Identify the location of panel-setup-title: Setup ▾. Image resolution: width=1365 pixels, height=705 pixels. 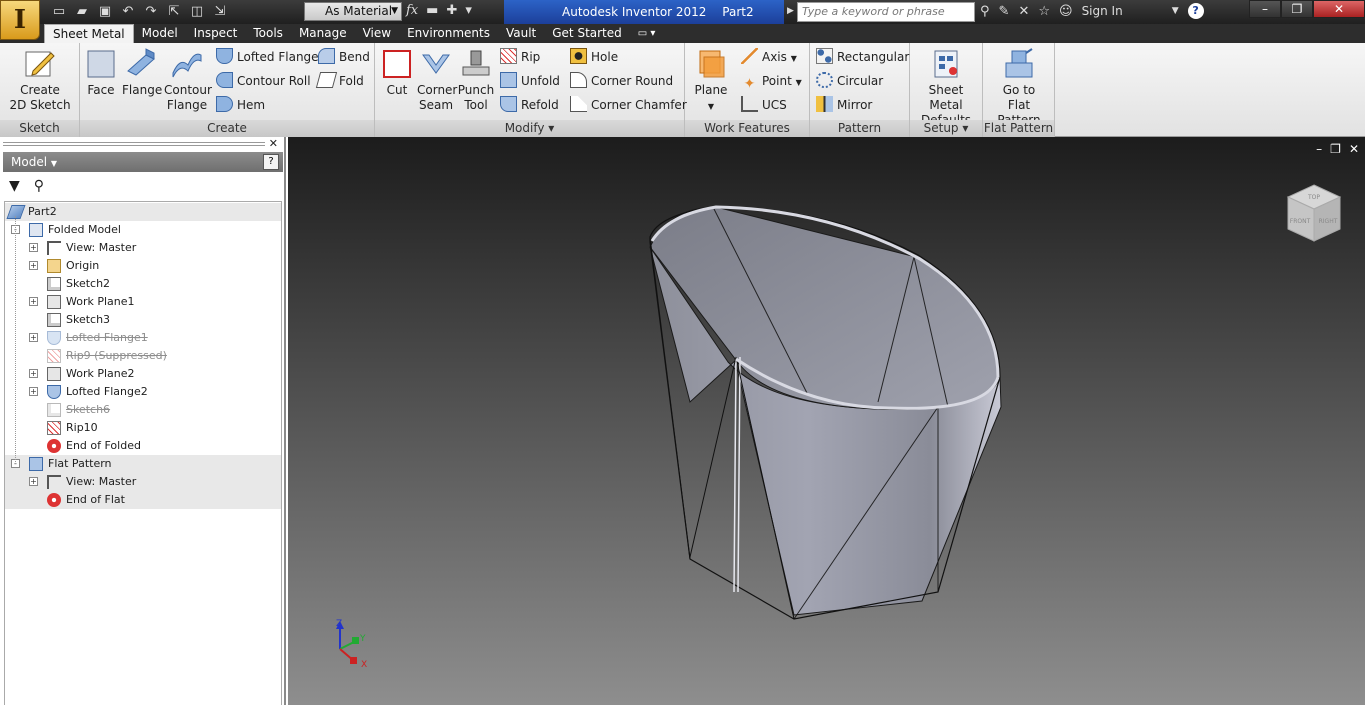
(946, 128).